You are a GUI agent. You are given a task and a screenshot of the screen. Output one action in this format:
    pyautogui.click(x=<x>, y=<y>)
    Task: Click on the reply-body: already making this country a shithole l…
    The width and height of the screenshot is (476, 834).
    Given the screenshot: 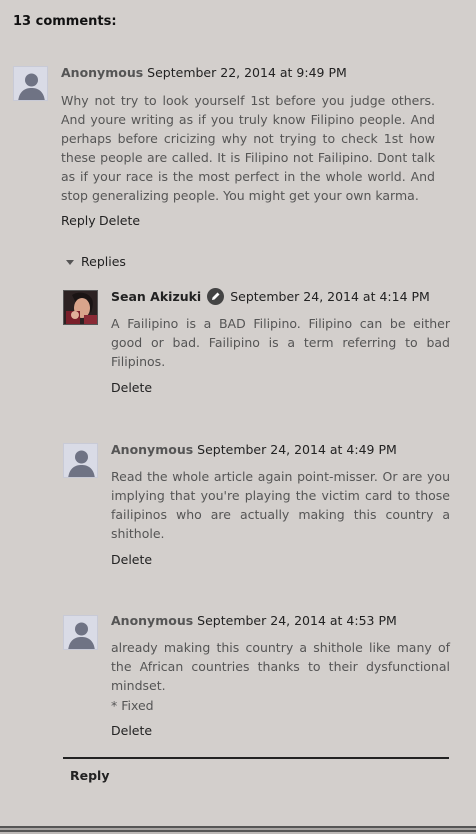 What is the action you would take?
    pyautogui.click(x=280, y=666)
    